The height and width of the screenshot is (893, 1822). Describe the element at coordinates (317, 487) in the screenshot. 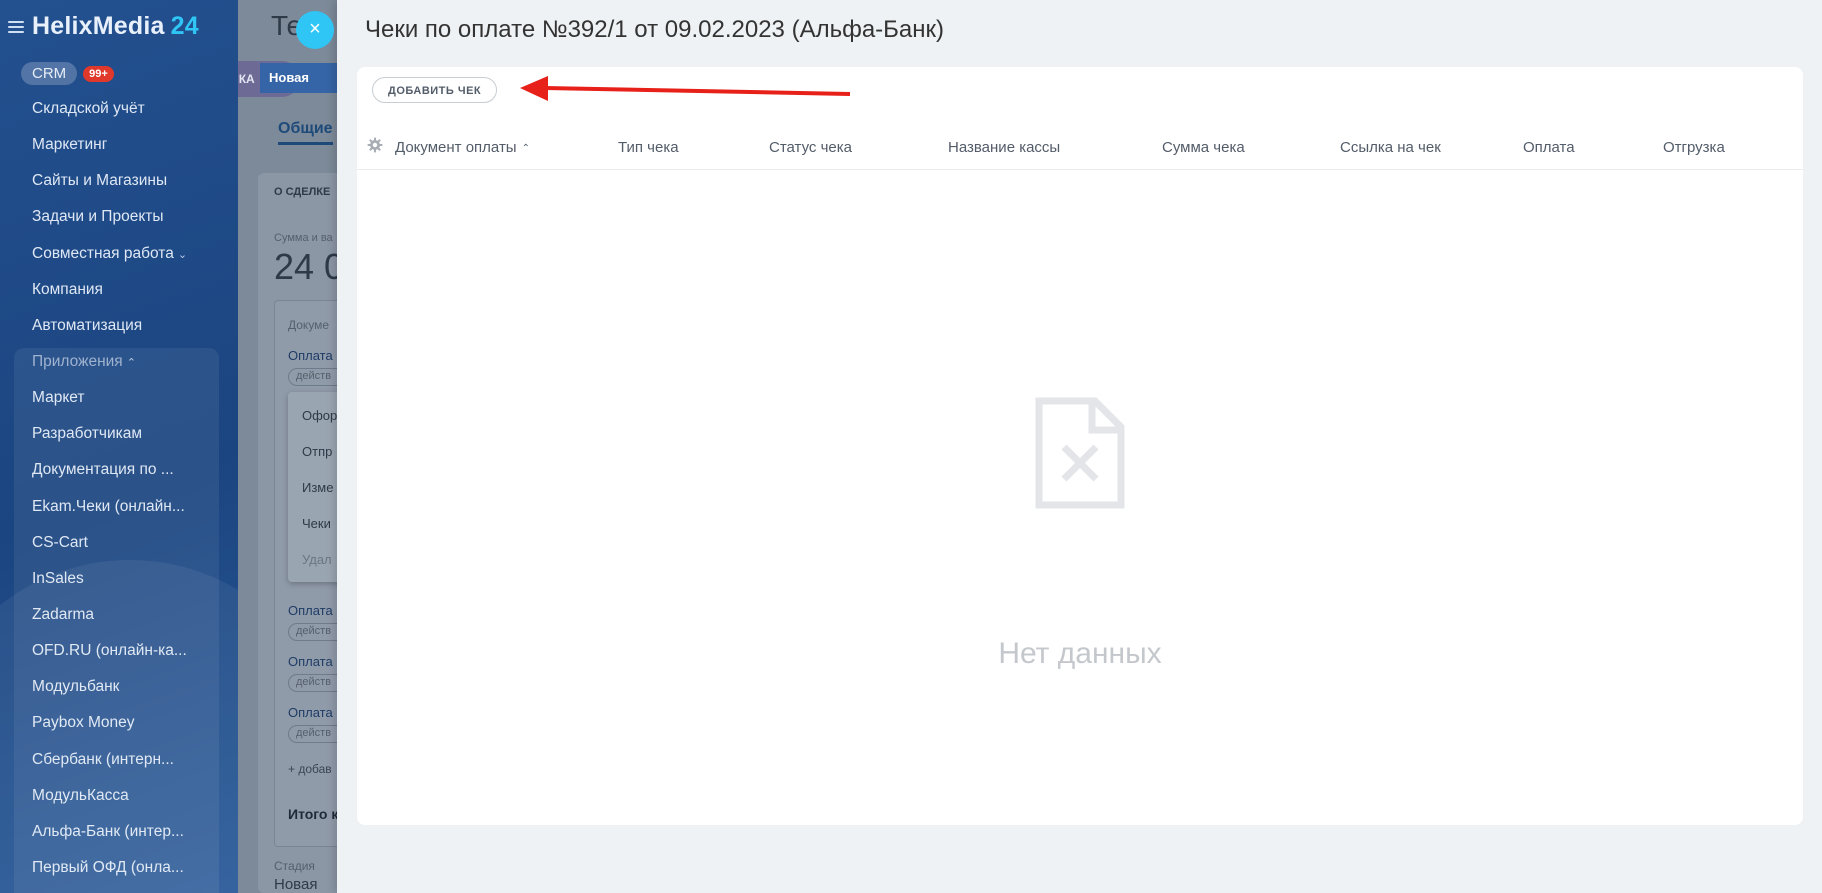

I see `popup-item: Изме` at that location.